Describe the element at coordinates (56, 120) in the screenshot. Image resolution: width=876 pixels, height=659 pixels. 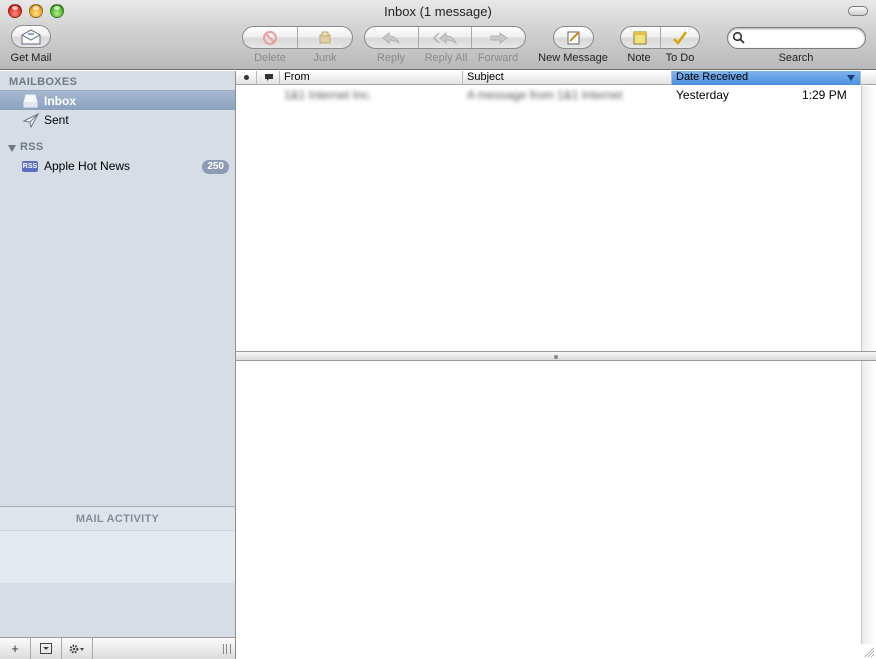
I see `sidebar-item-label: Sent` at that location.